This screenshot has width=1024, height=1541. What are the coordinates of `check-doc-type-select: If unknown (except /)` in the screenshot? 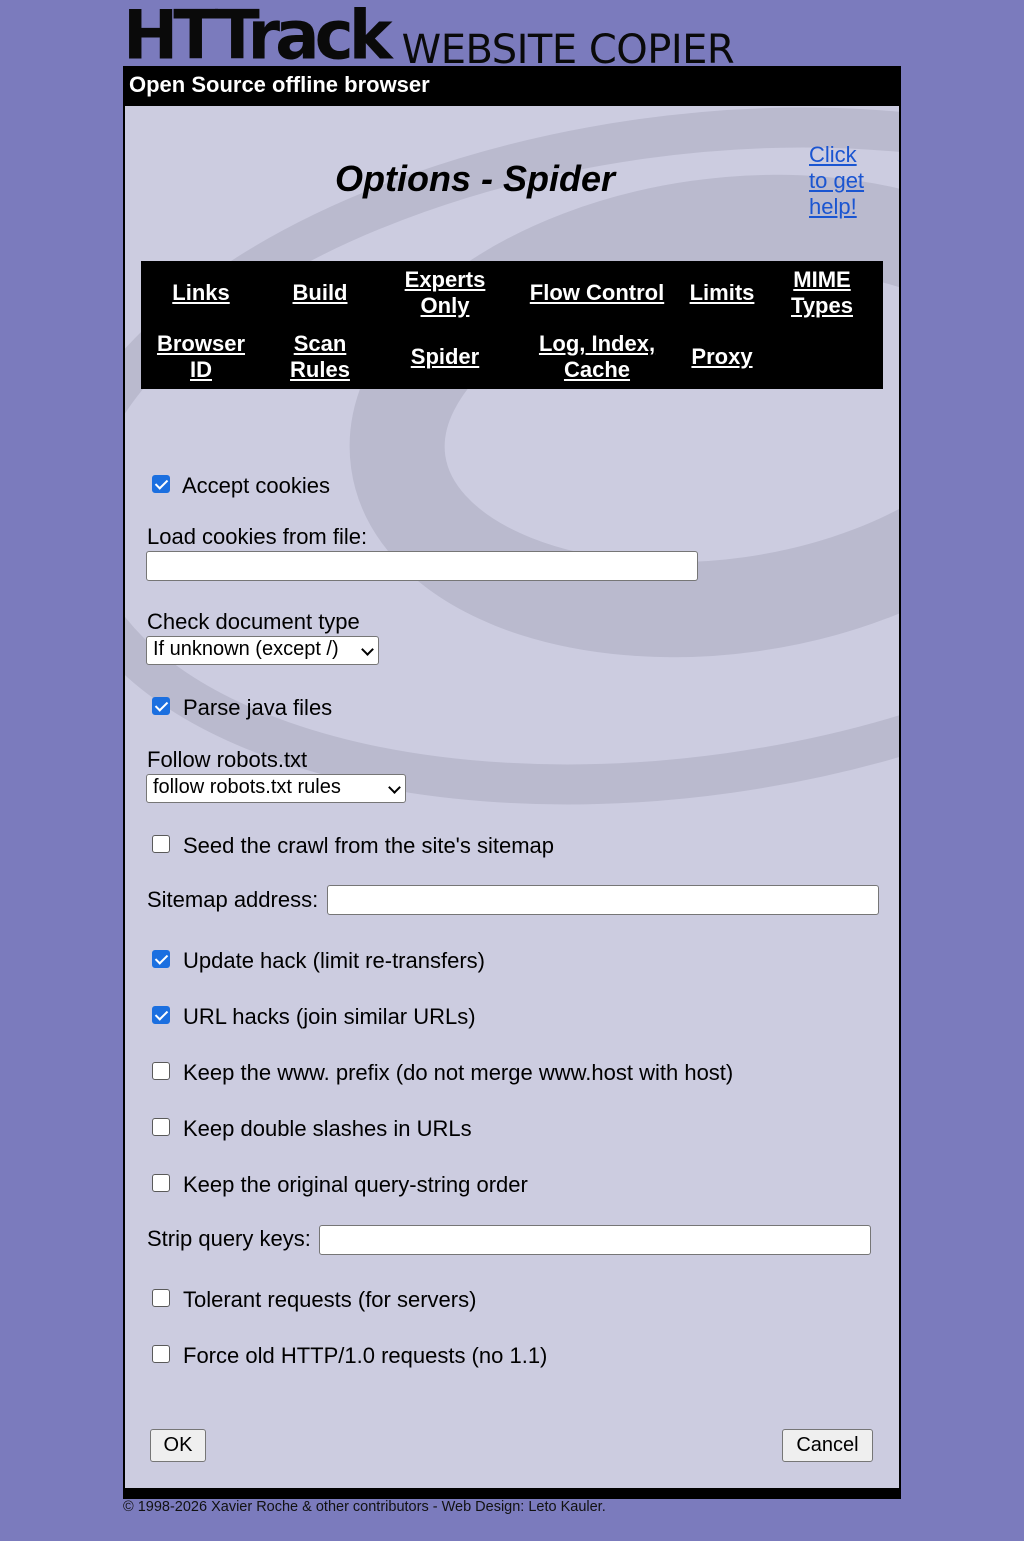 It's located at (262, 650).